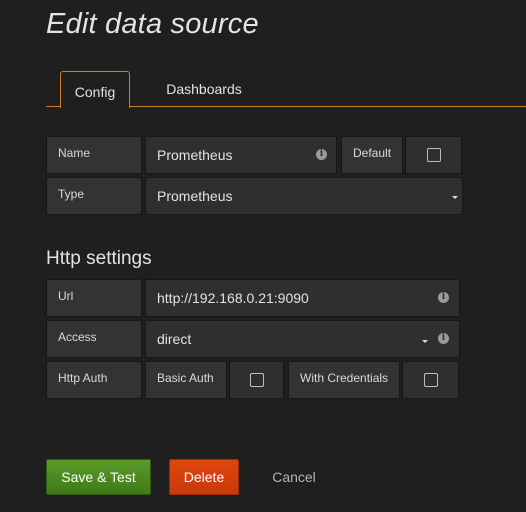 This screenshot has height=512, width=526. Describe the element at coordinates (77, 337) in the screenshot. I see `access-label-text: Access` at that location.